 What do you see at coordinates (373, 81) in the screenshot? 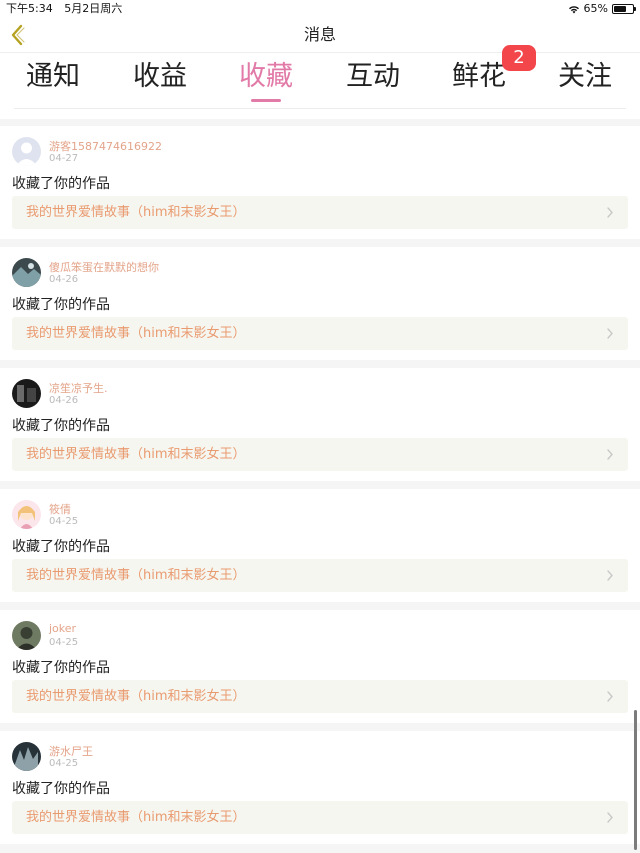
I see `tab-interactions: 互动` at bounding box center [373, 81].